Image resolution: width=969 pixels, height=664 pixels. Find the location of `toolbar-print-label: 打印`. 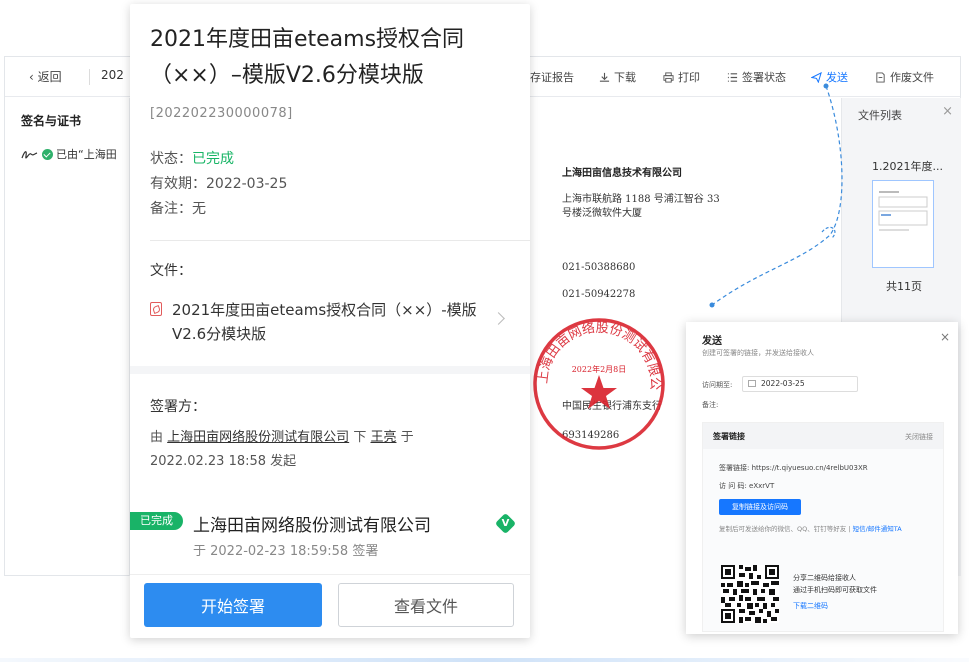

toolbar-print-label: 打印 is located at coordinates (689, 77).